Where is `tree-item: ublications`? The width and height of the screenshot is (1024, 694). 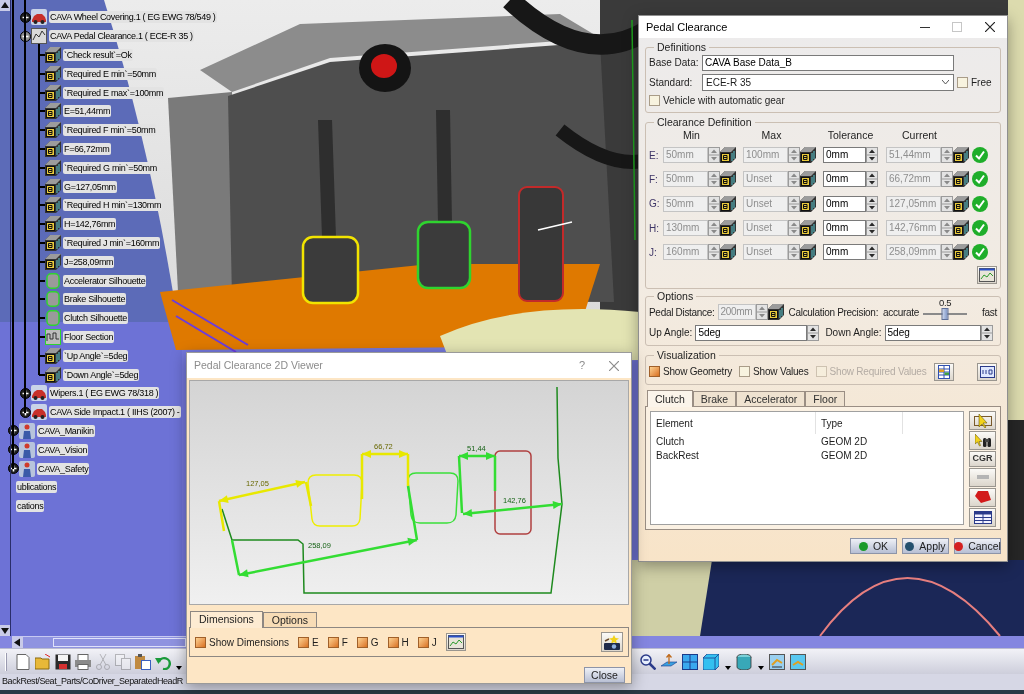 tree-item: ublications is located at coordinates (37, 487).